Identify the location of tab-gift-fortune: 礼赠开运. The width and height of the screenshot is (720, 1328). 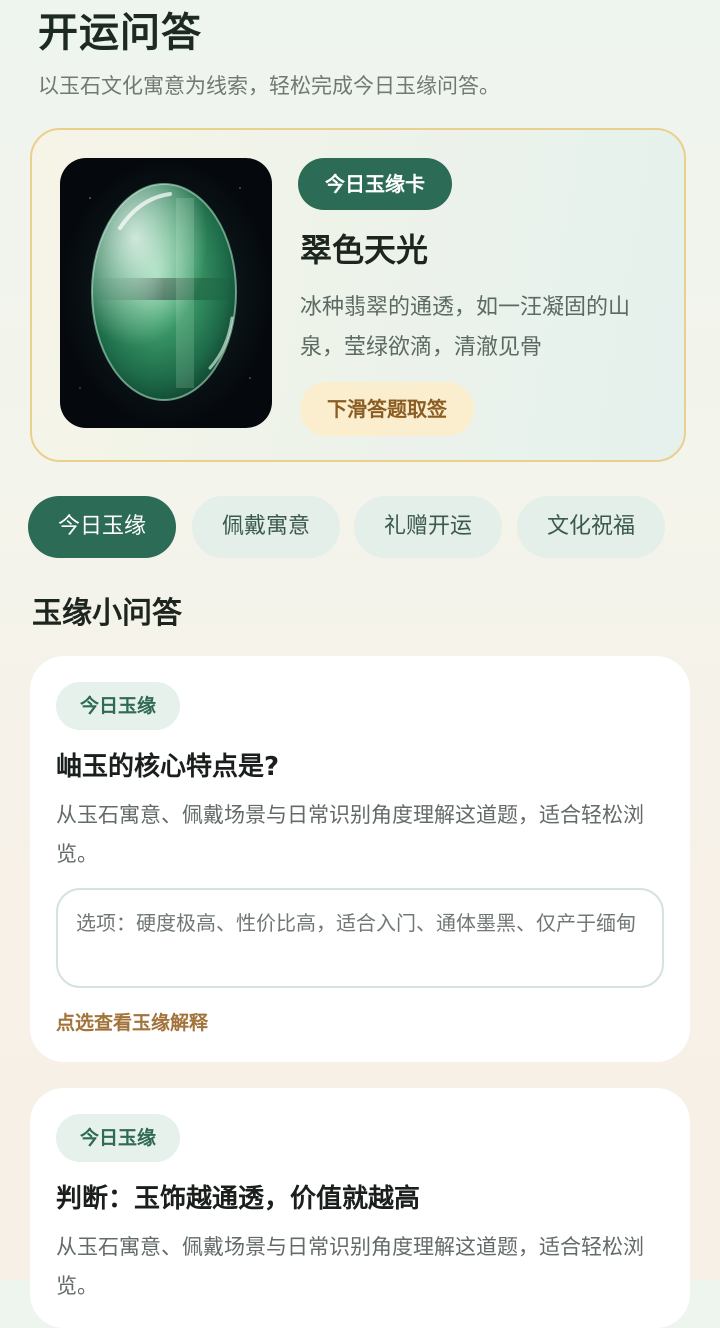
(428, 527).